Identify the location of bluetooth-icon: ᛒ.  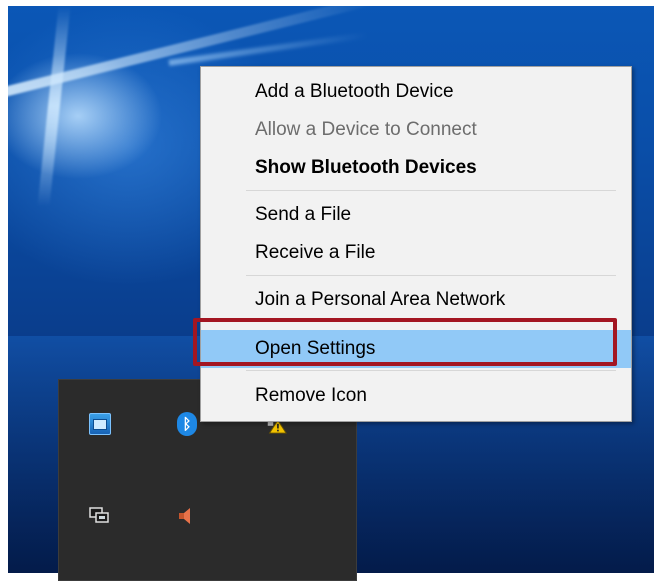
(187, 424).